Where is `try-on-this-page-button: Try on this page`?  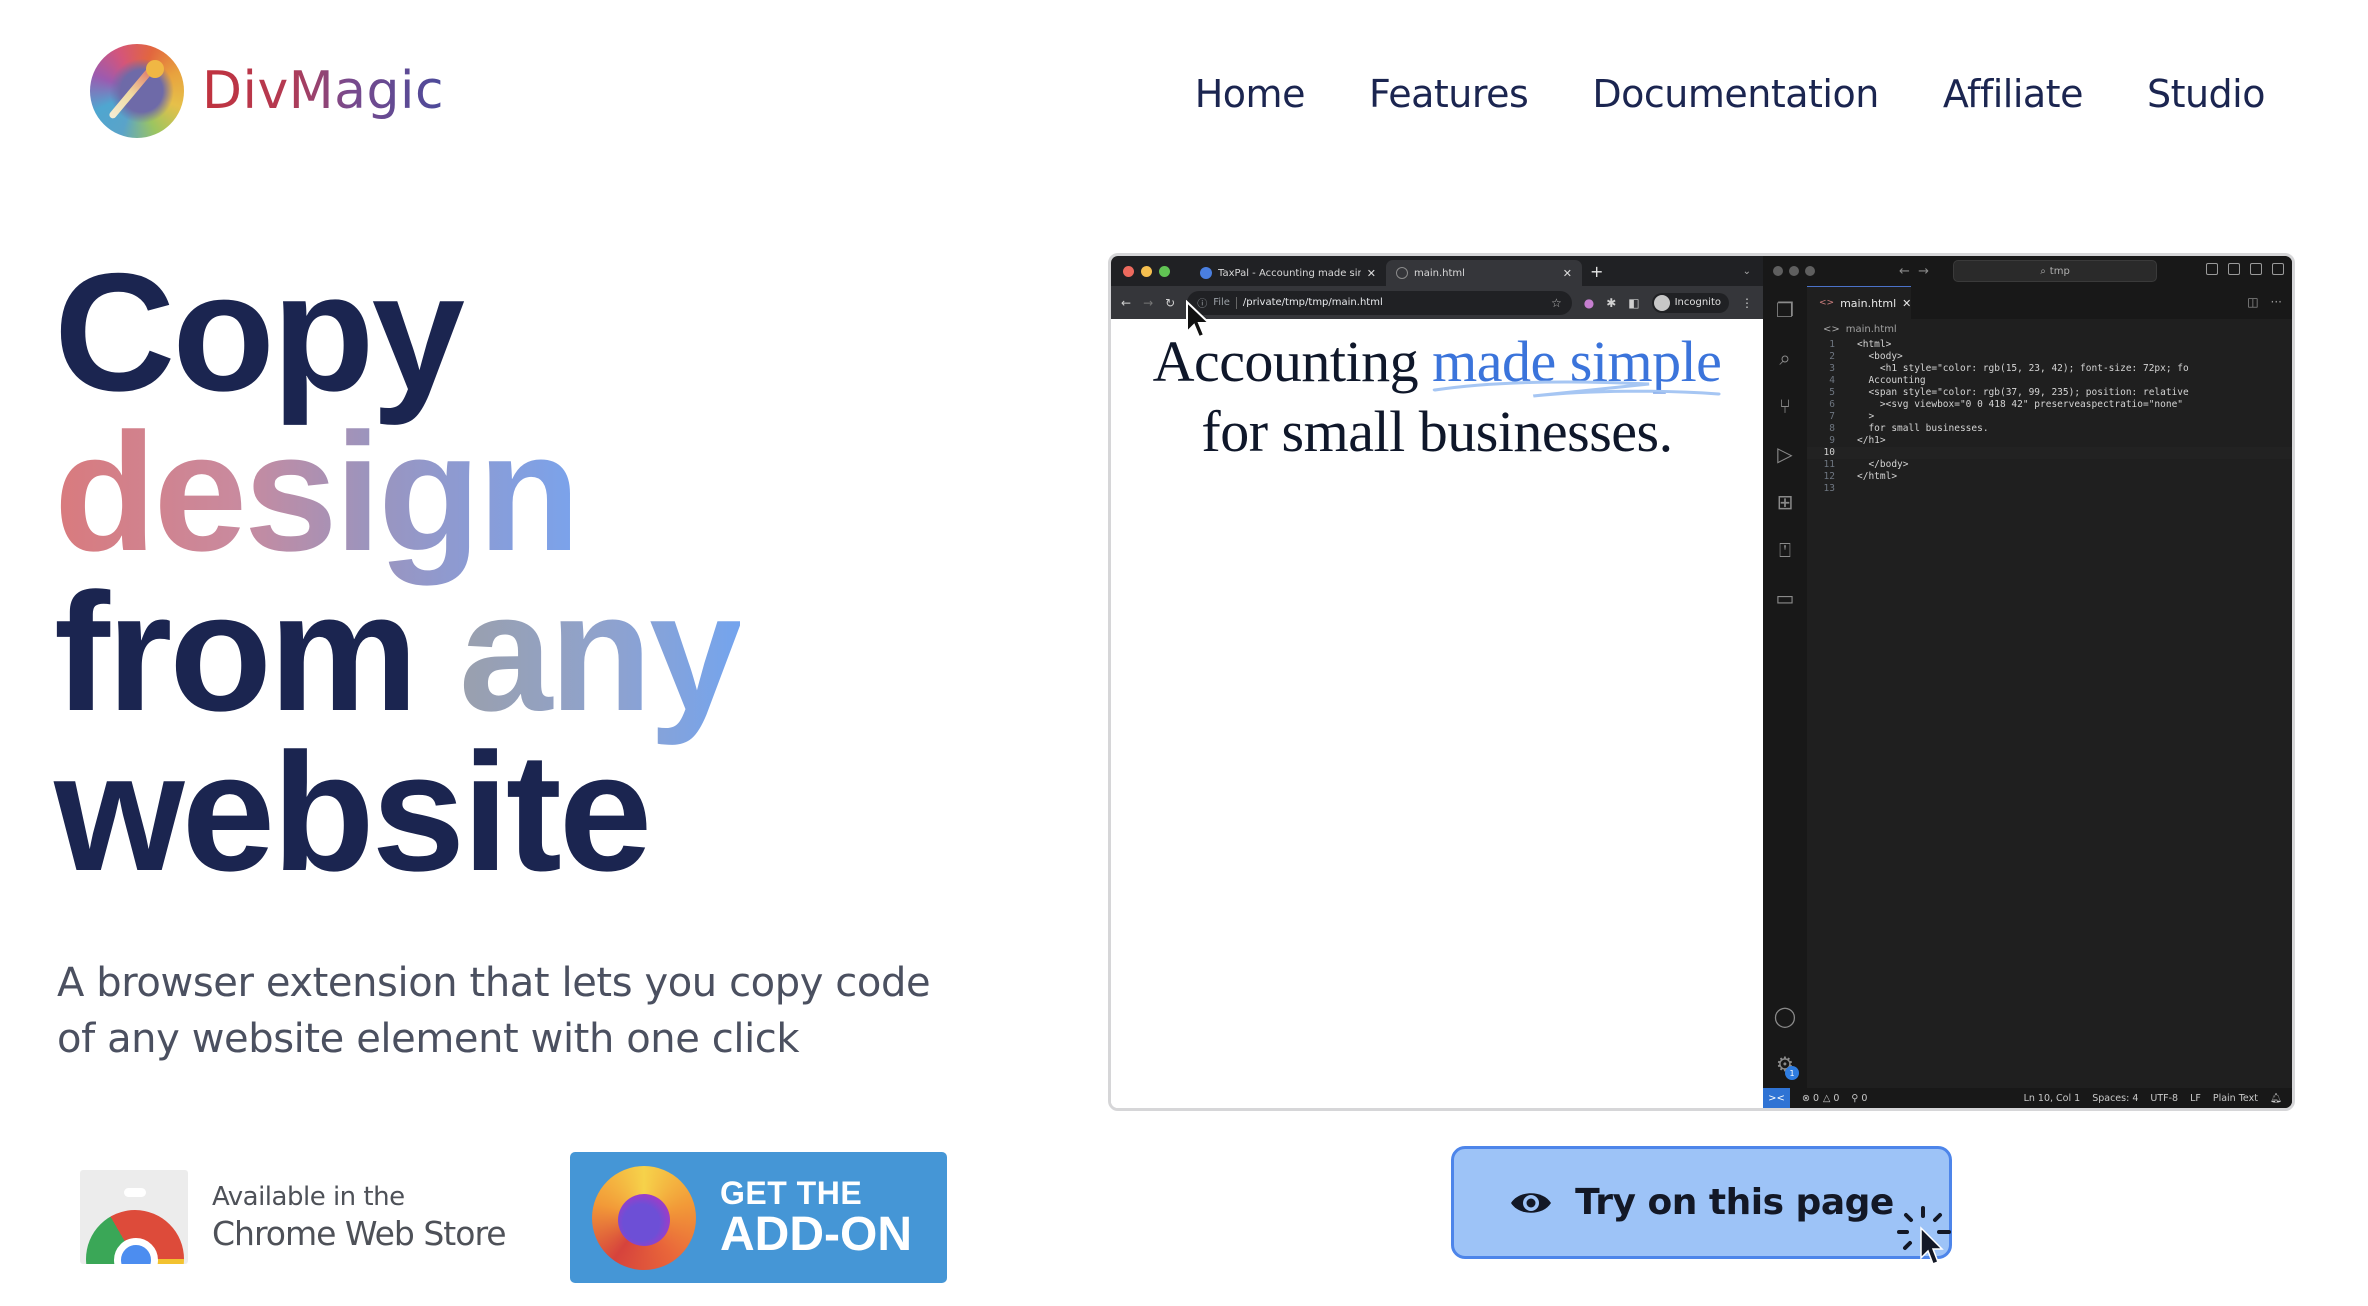
try-on-this-page-button: Try on this page is located at coordinates (1701, 1202).